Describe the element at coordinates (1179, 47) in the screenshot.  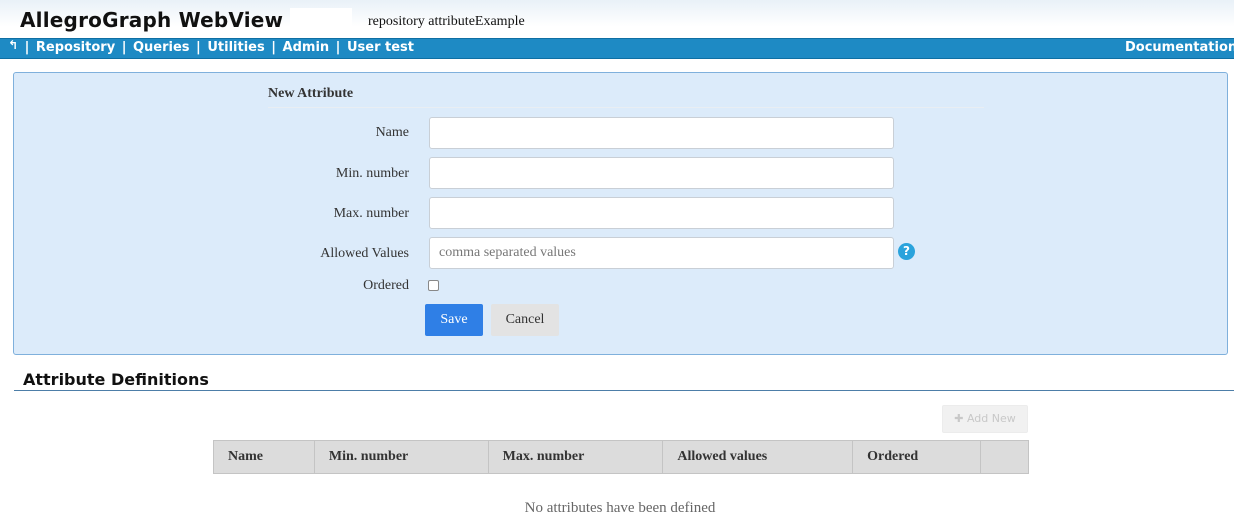
I see `nav-documentation: Documentation` at that location.